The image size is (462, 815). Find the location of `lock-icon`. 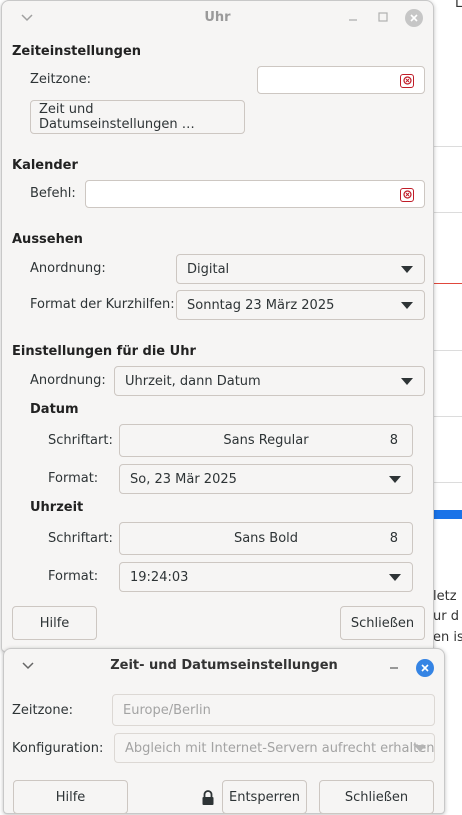

lock-icon is located at coordinates (208, 798).